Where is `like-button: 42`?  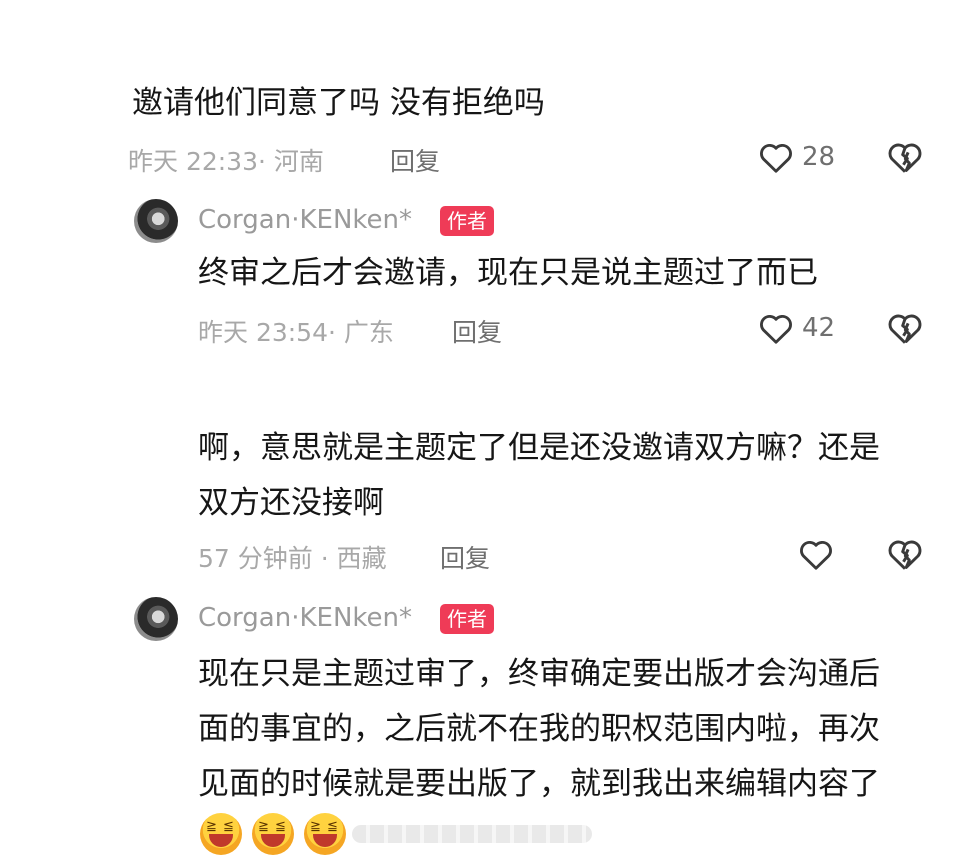
like-button: 42 is located at coordinates (796, 328).